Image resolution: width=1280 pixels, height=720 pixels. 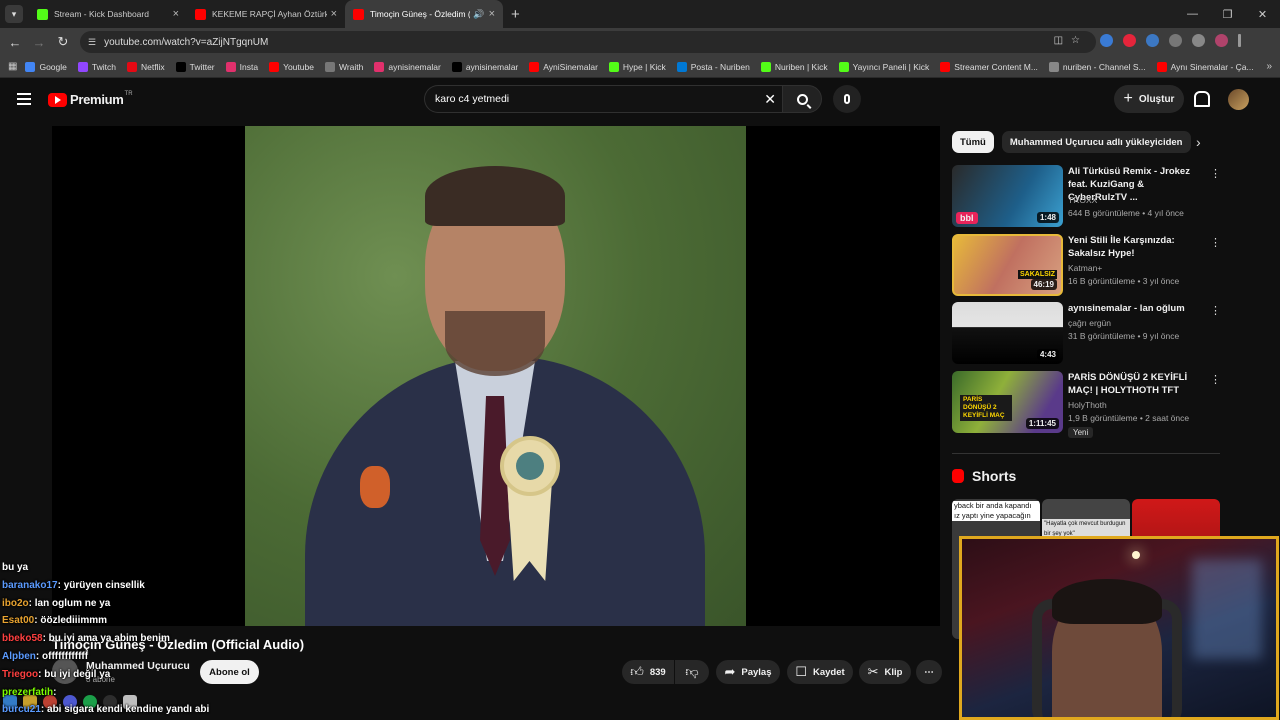 What do you see at coordinates (847, 99) in the screenshot?
I see `voice-search-button` at bounding box center [847, 99].